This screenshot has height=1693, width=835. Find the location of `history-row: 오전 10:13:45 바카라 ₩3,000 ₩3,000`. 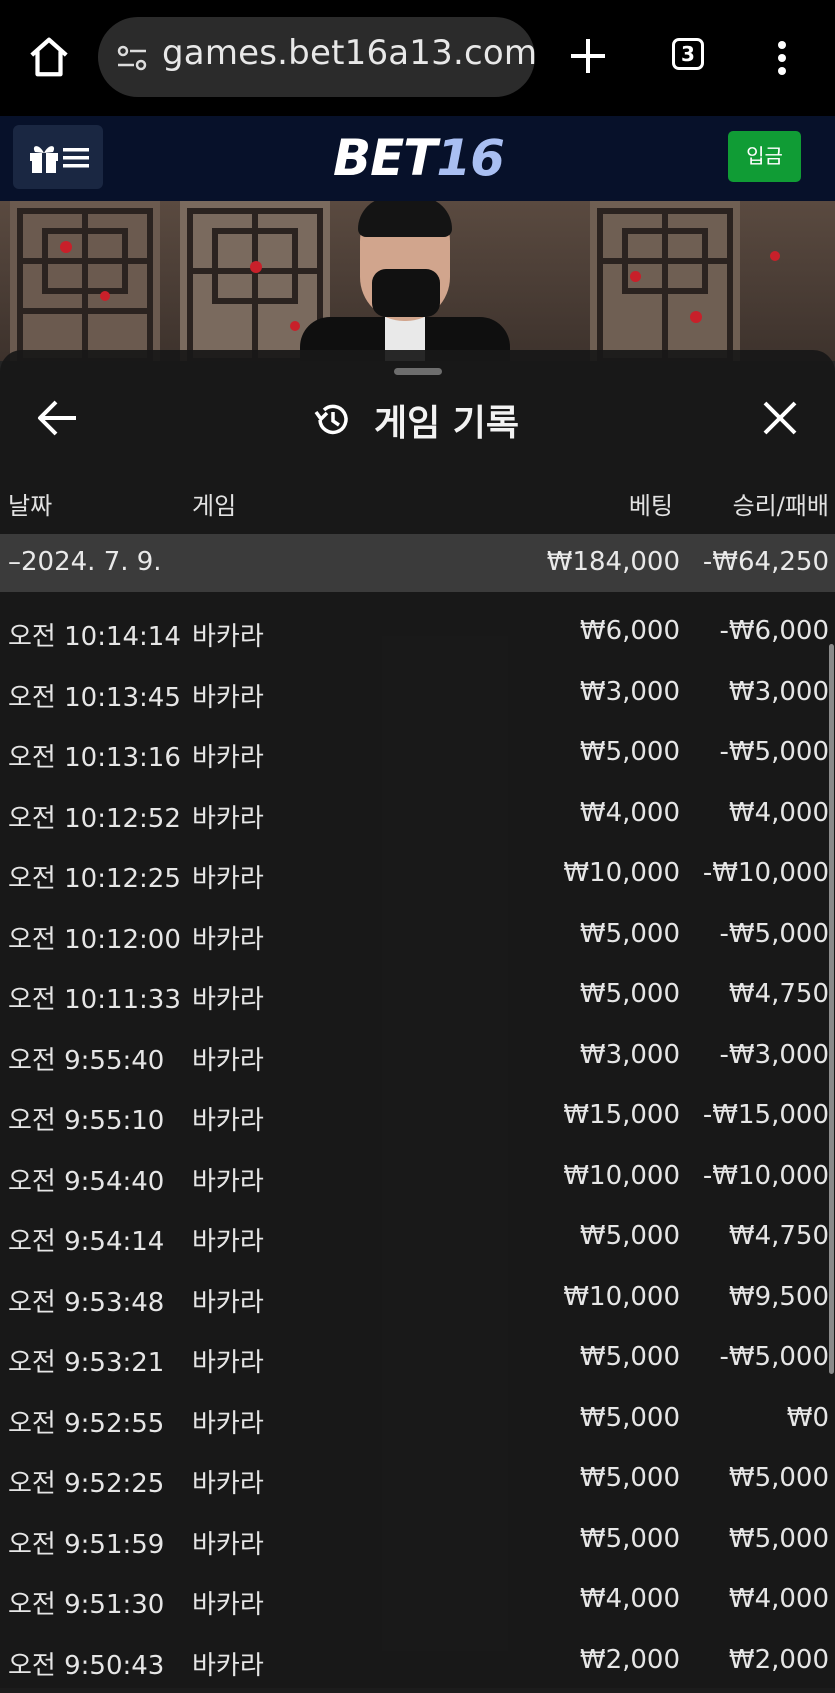

history-row: 오전 10:13:45 바카라 ₩3,000 ₩3,000 is located at coordinates (417, 695).